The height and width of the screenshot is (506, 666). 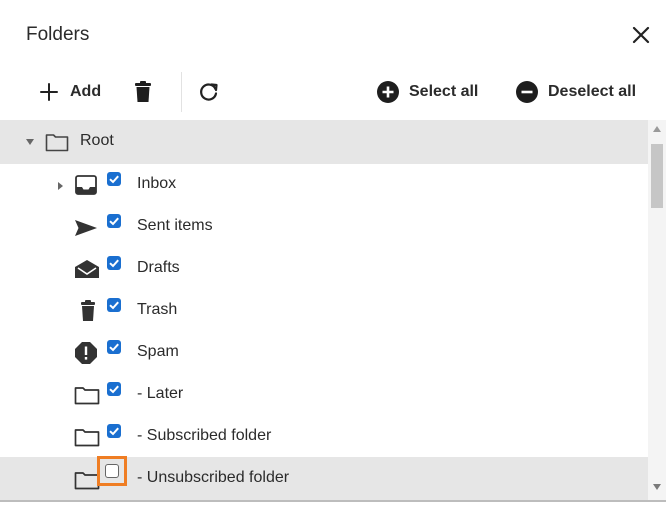 I want to click on deselect-all-button: Deselect all, so click(x=575, y=92).